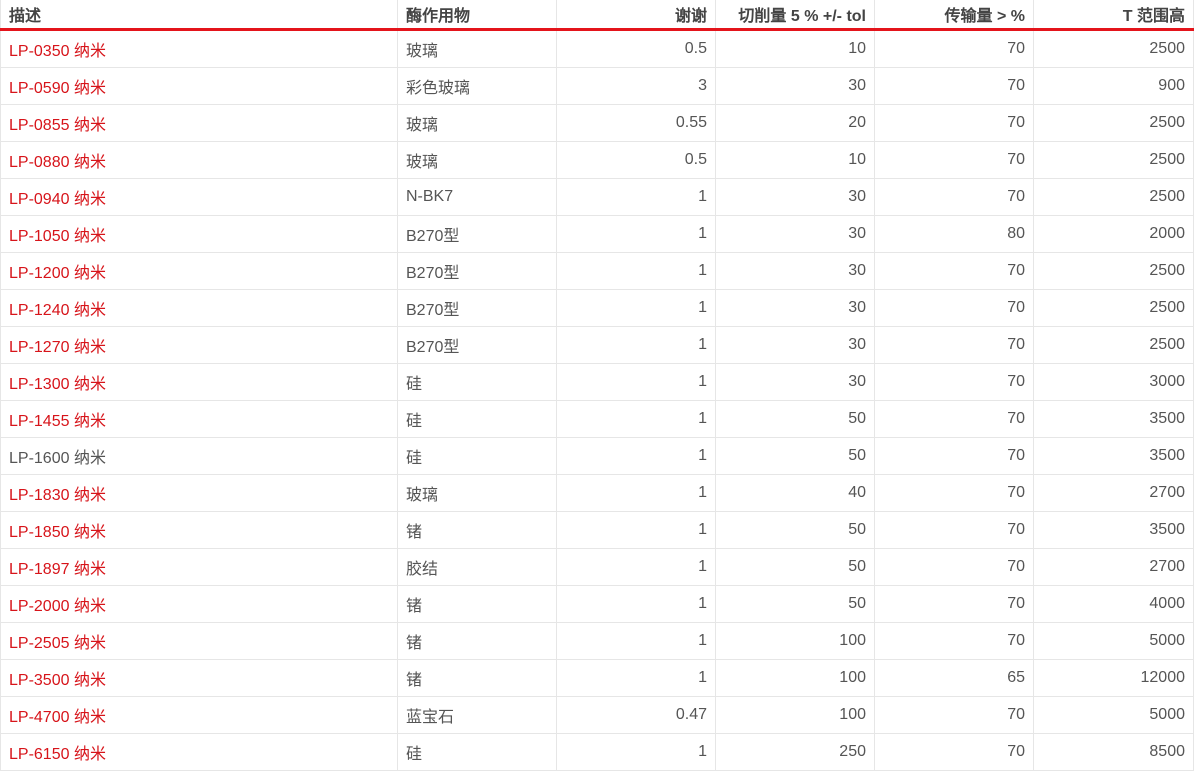 This screenshot has height=771, width=1195. What do you see at coordinates (199, 234) in the screenshot?
I see `cell-description: LP-1050 纳米` at bounding box center [199, 234].